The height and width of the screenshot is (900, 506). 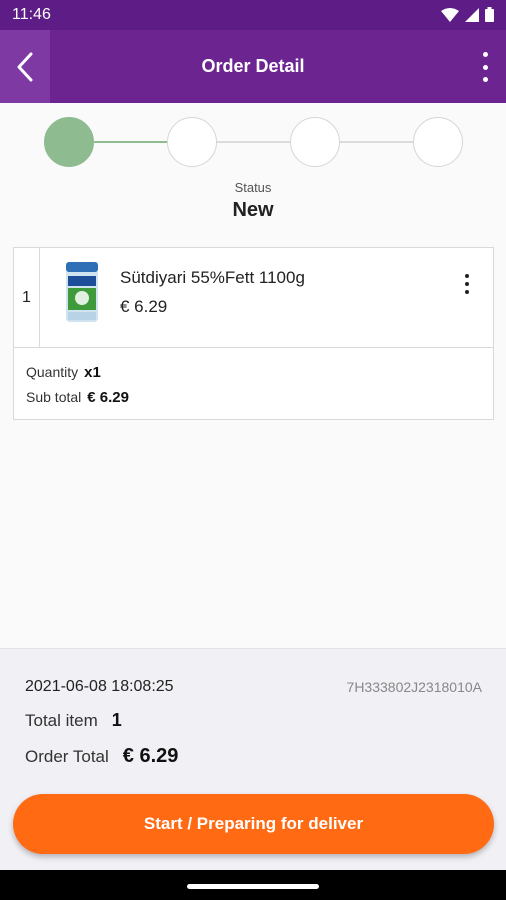 I want to click on total-item-label: Total item, so click(x=61, y=720).